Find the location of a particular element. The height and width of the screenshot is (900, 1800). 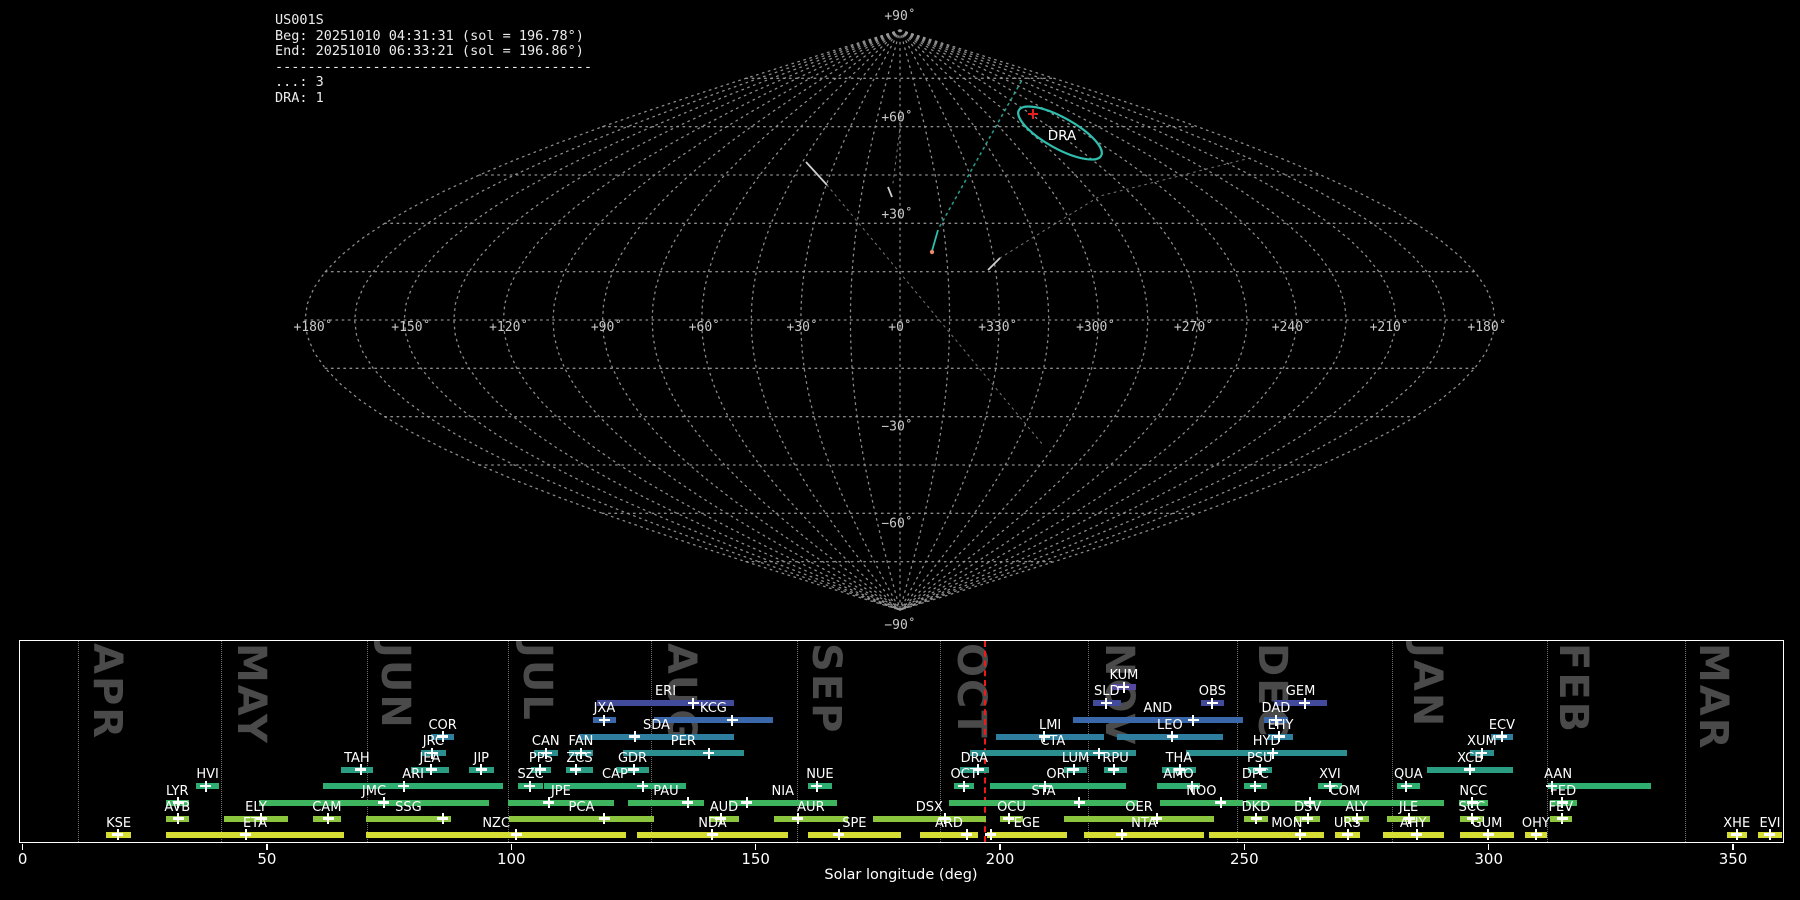

shower-bar-SPE is located at coordinates (854, 834).